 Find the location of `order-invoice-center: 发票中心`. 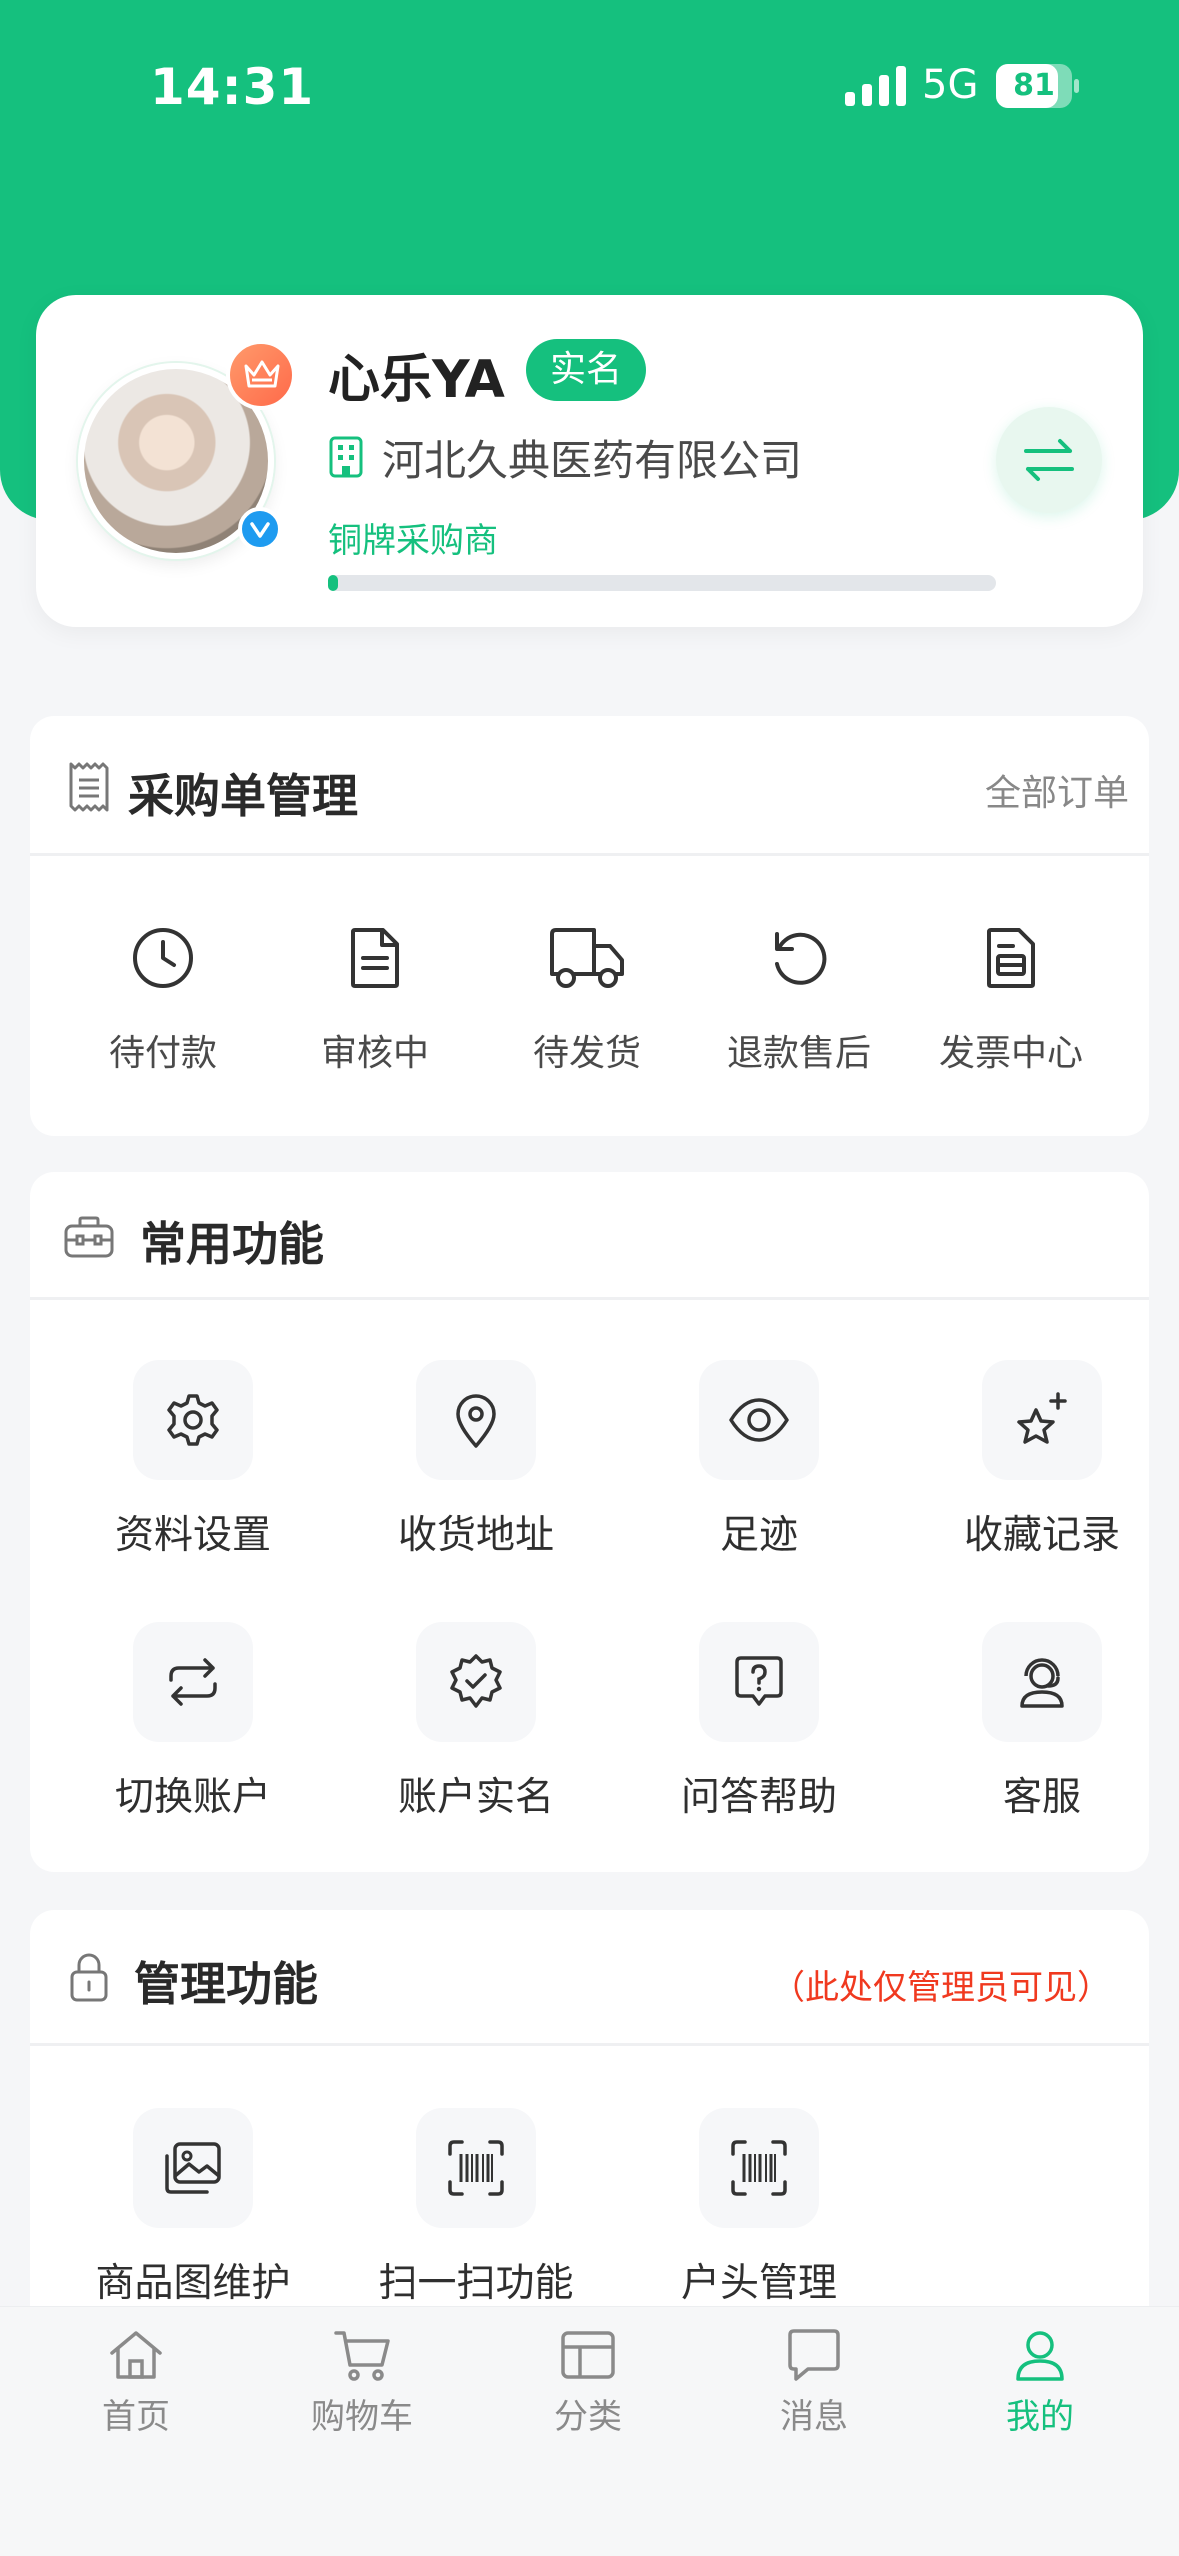

order-invoice-center: 发票中心 is located at coordinates (1011, 1000).